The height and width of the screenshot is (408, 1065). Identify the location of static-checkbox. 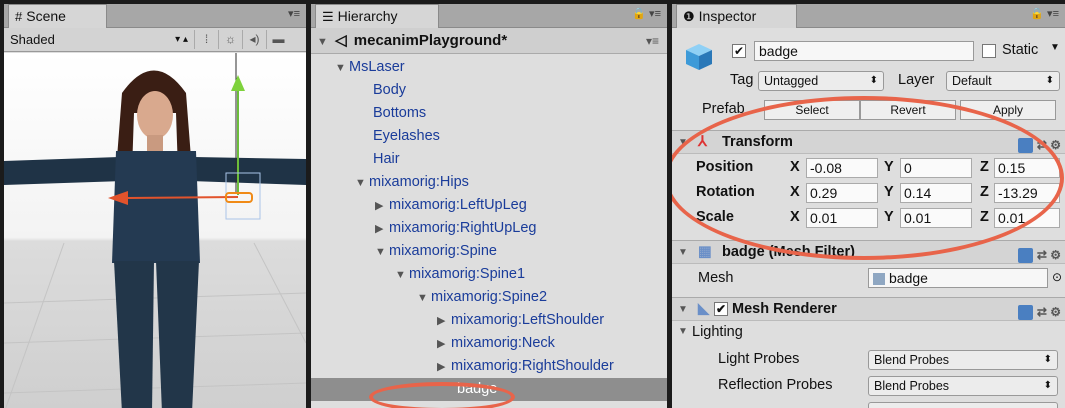
(989, 51).